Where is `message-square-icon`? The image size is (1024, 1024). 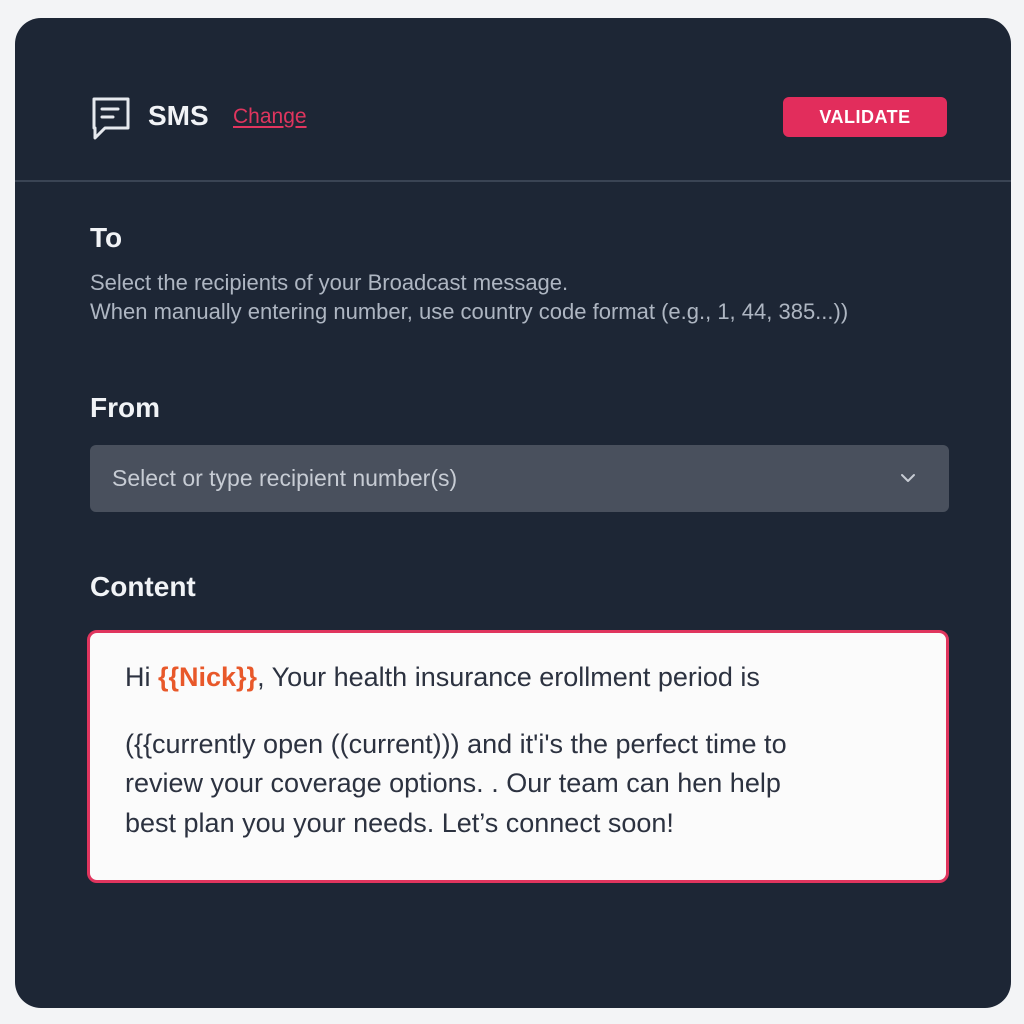
message-square-icon is located at coordinates (111, 118).